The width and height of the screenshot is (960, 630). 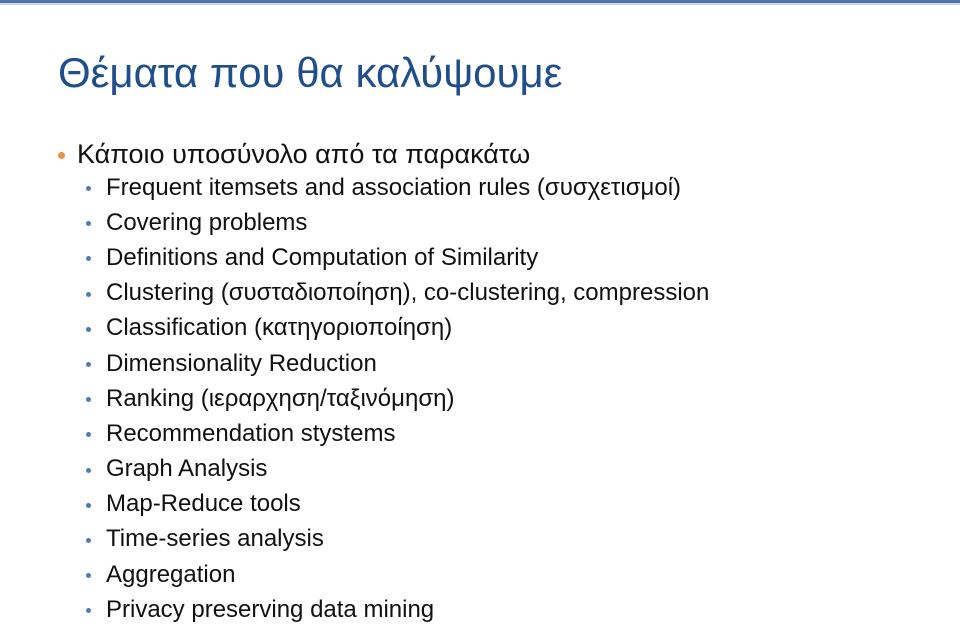 What do you see at coordinates (397, 222) in the screenshot?
I see `list-item: Covering problems` at bounding box center [397, 222].